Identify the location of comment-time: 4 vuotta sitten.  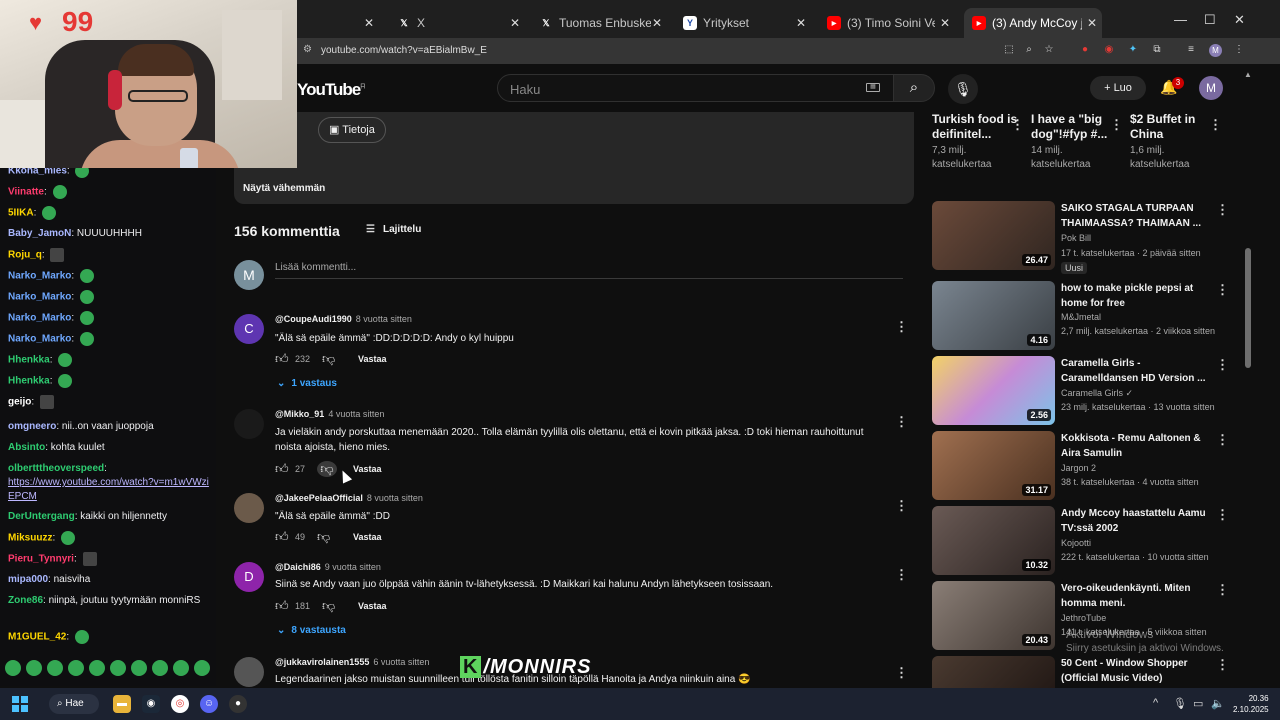
(356, 414).